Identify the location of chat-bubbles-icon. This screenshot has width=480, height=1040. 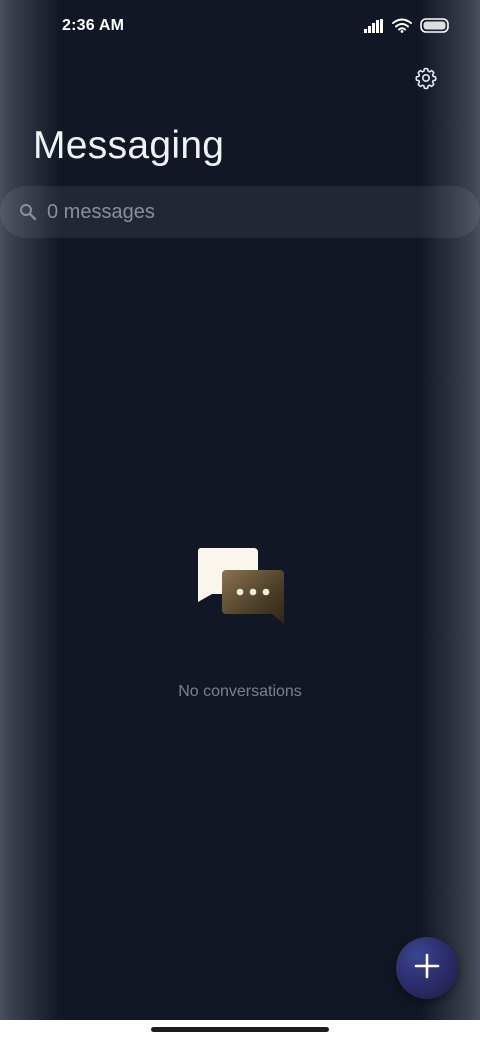
(240, 586).